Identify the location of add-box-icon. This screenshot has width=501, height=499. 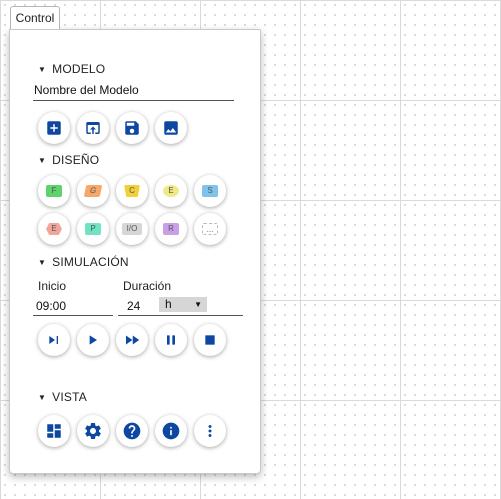
(54, 128).